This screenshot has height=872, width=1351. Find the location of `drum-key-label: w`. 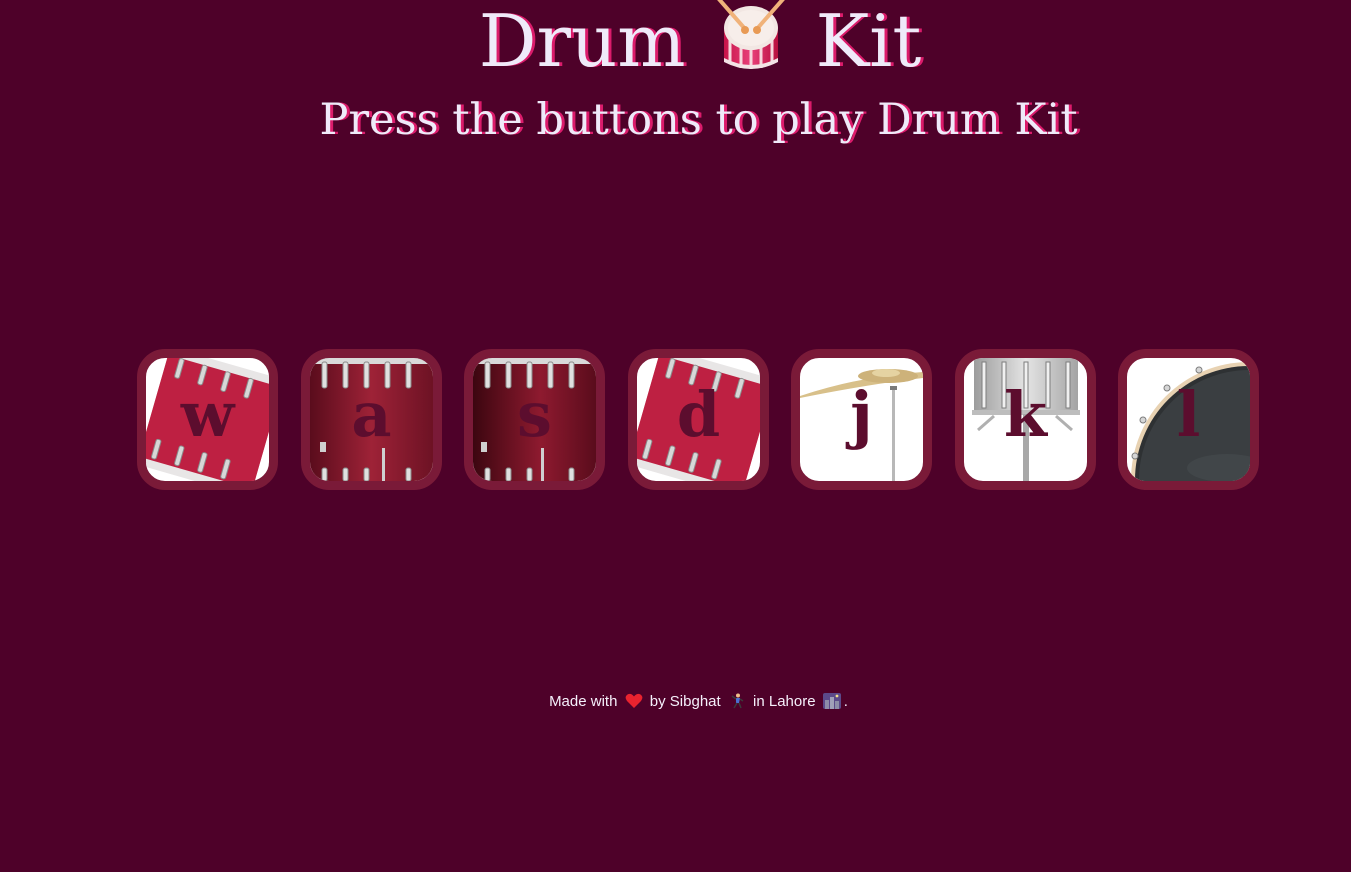

drum-key-label: w is located at coordinates (207, 414).